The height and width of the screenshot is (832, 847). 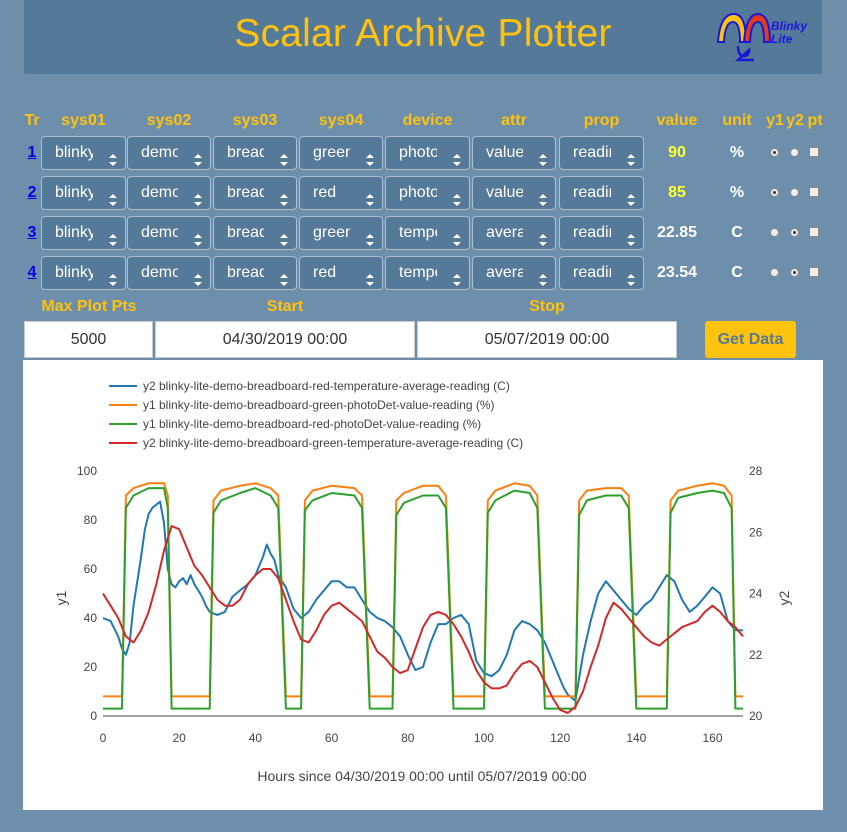 I want to click on sys02-select-row-1: demo, so click(x=169, y=153).